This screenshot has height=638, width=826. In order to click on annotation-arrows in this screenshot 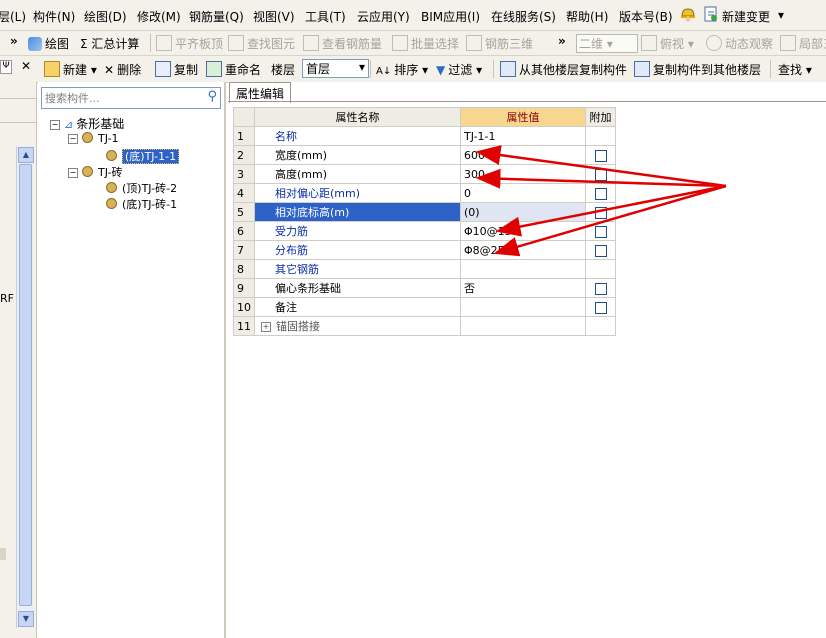, I will do `click(601, 201)`.